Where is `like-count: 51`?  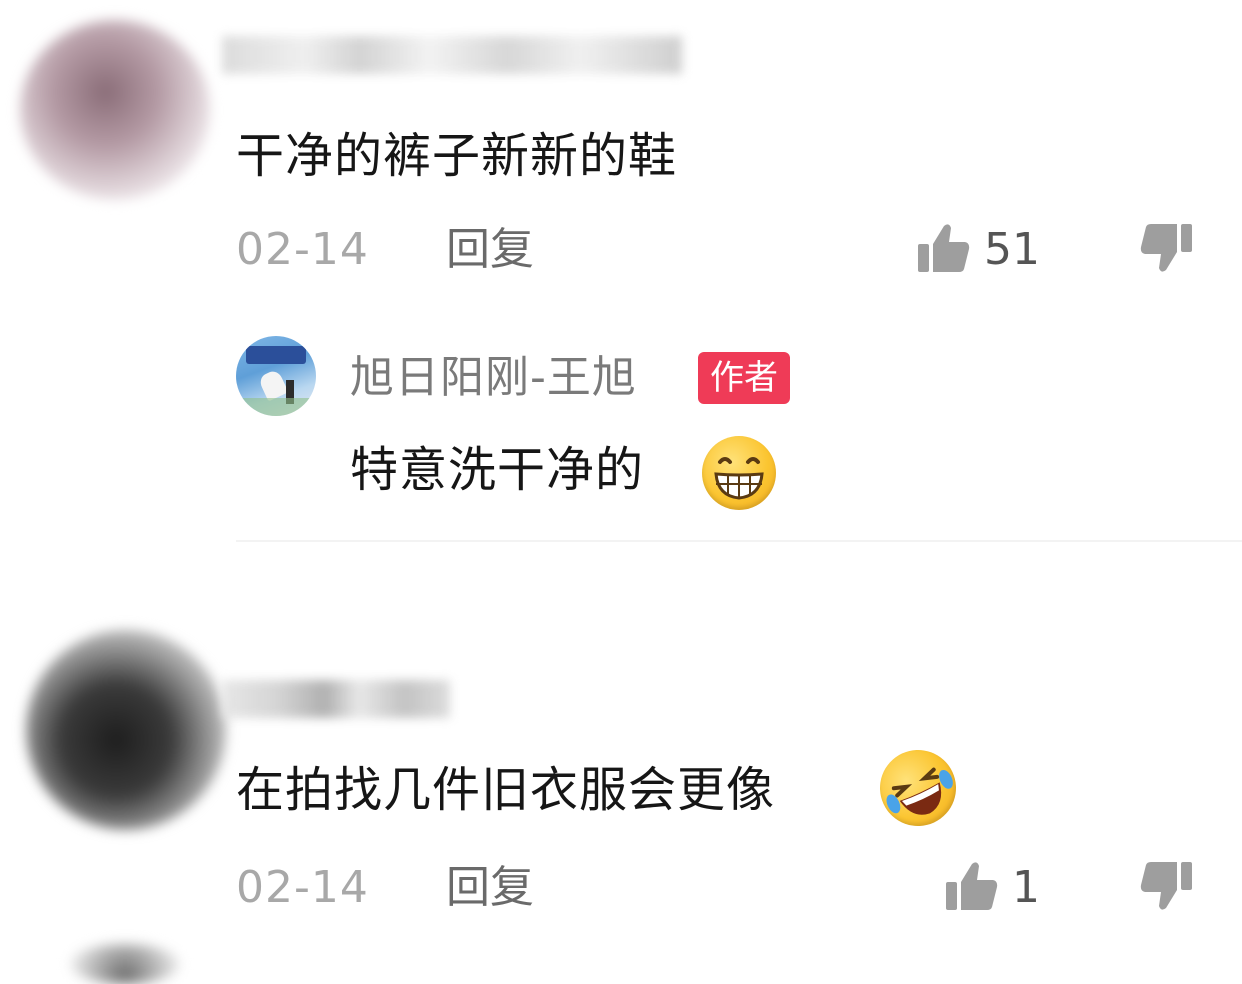 like-count: 51 is located at coordinates (1012, 249).